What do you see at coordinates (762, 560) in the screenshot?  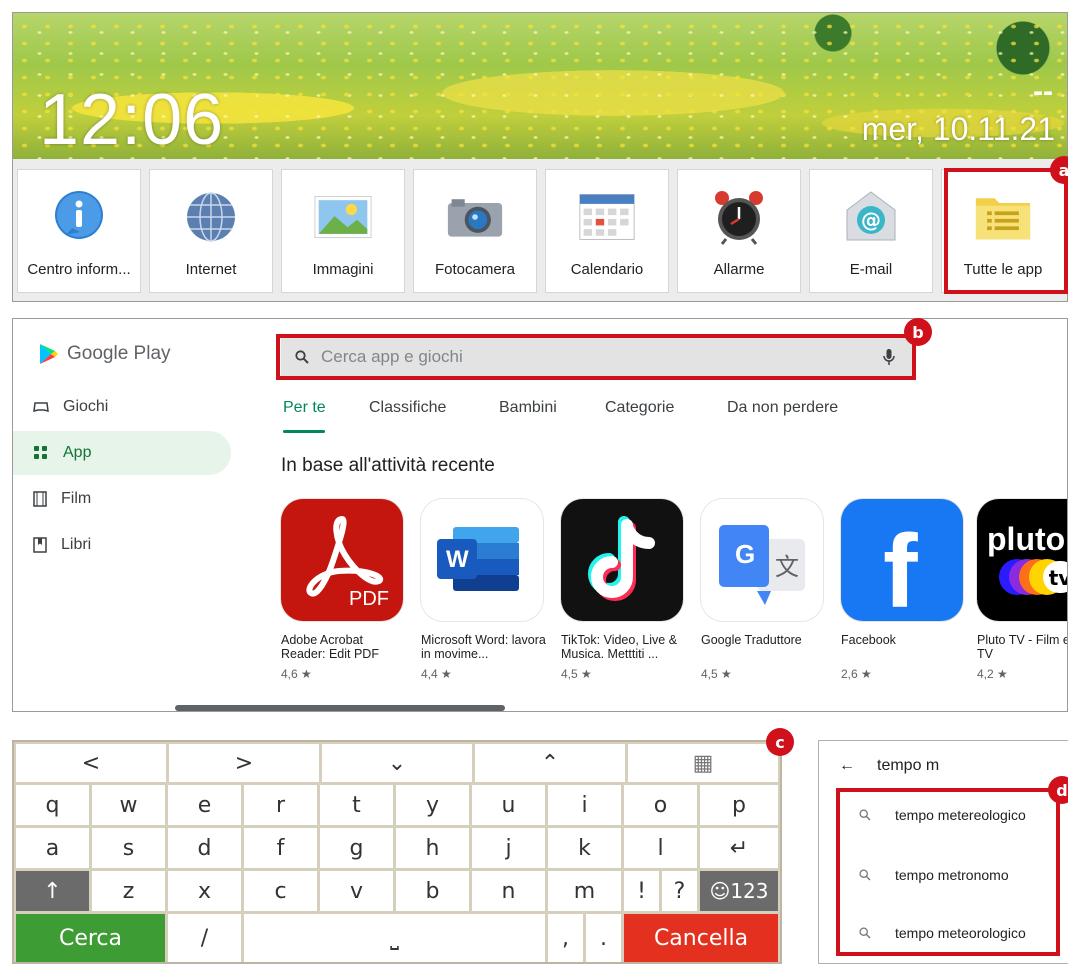 I see `google-translate-icon: 文 G` at bounding box center [762, 560].